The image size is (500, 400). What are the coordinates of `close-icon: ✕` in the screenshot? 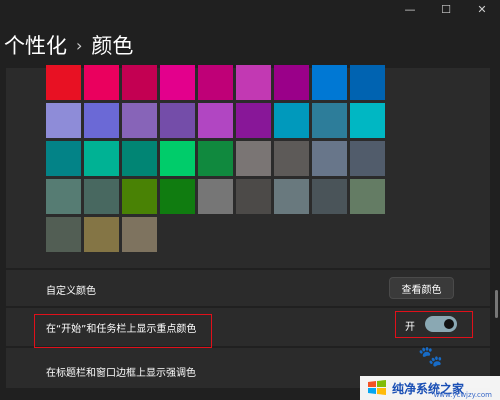 It's located at (482, 9).